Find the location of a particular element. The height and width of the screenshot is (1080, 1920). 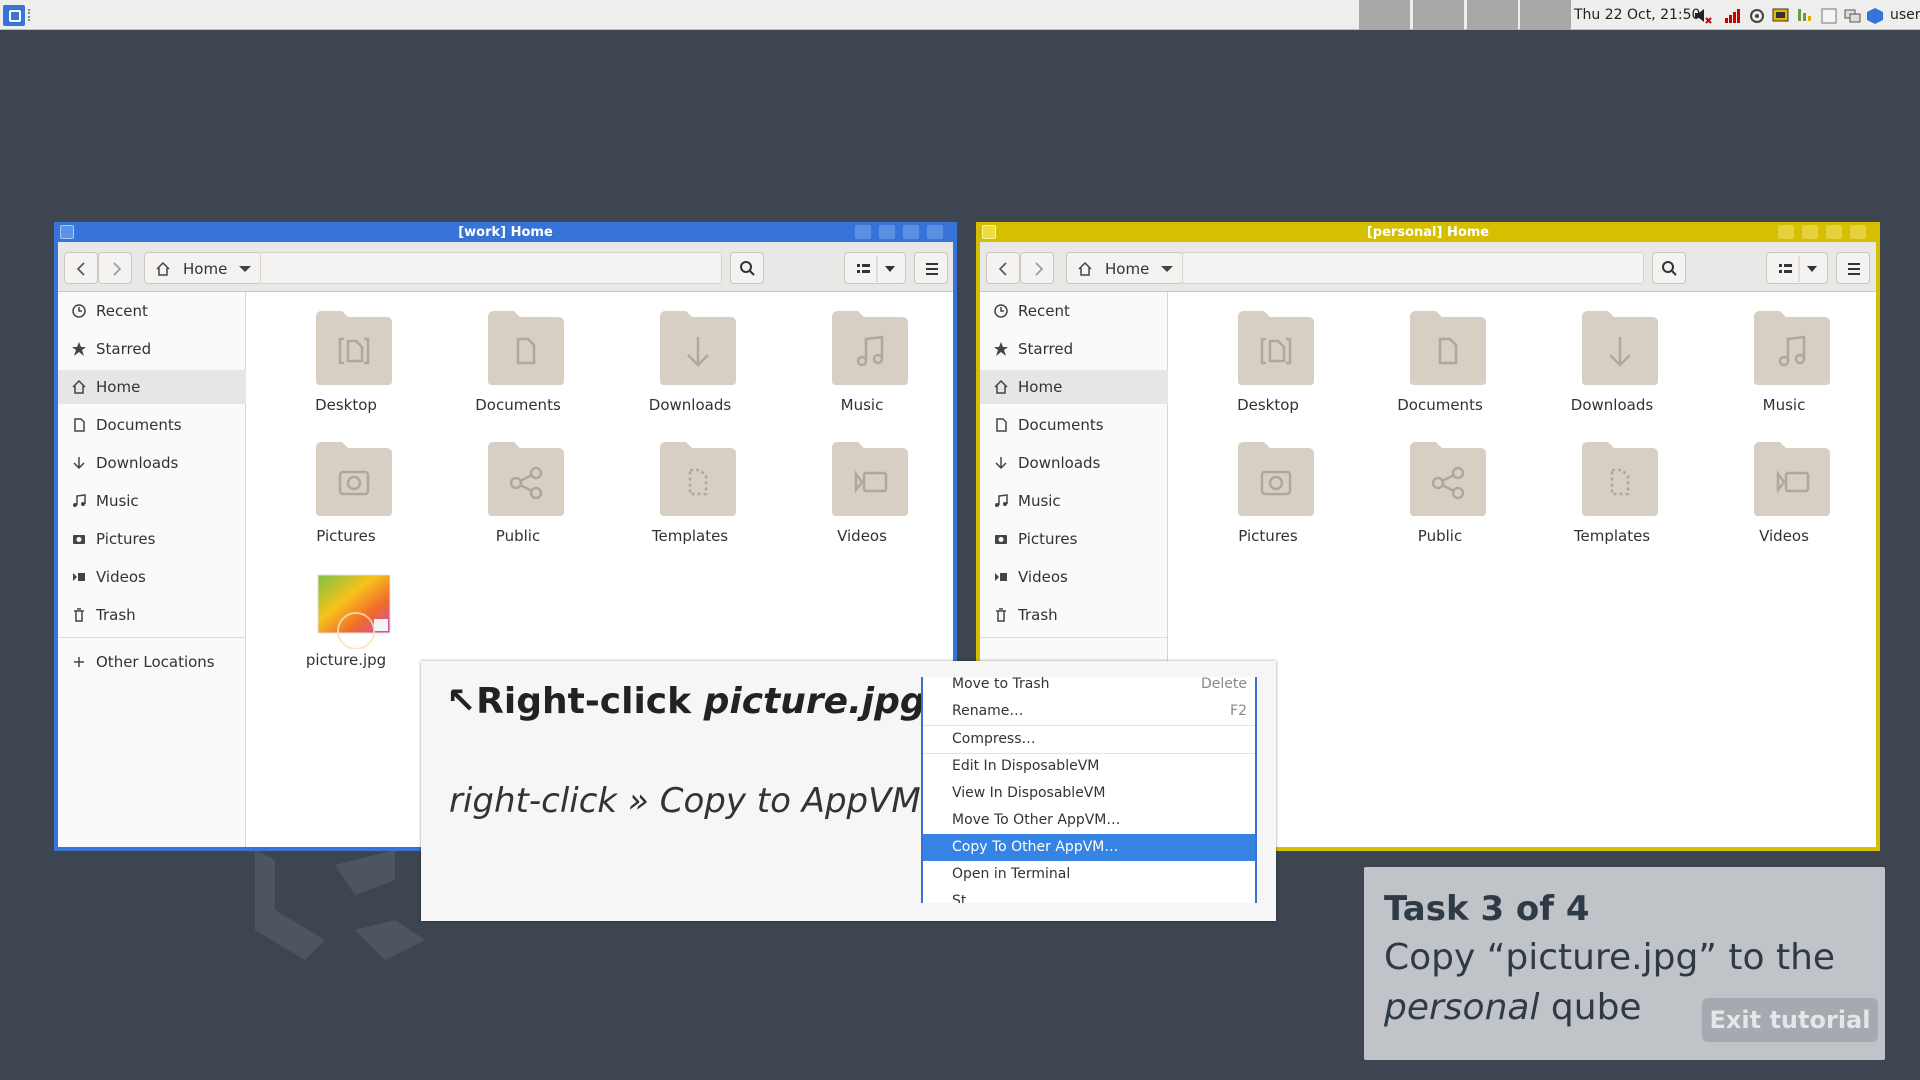

sidebar-label: Home is located at coordinates (1040, 387).